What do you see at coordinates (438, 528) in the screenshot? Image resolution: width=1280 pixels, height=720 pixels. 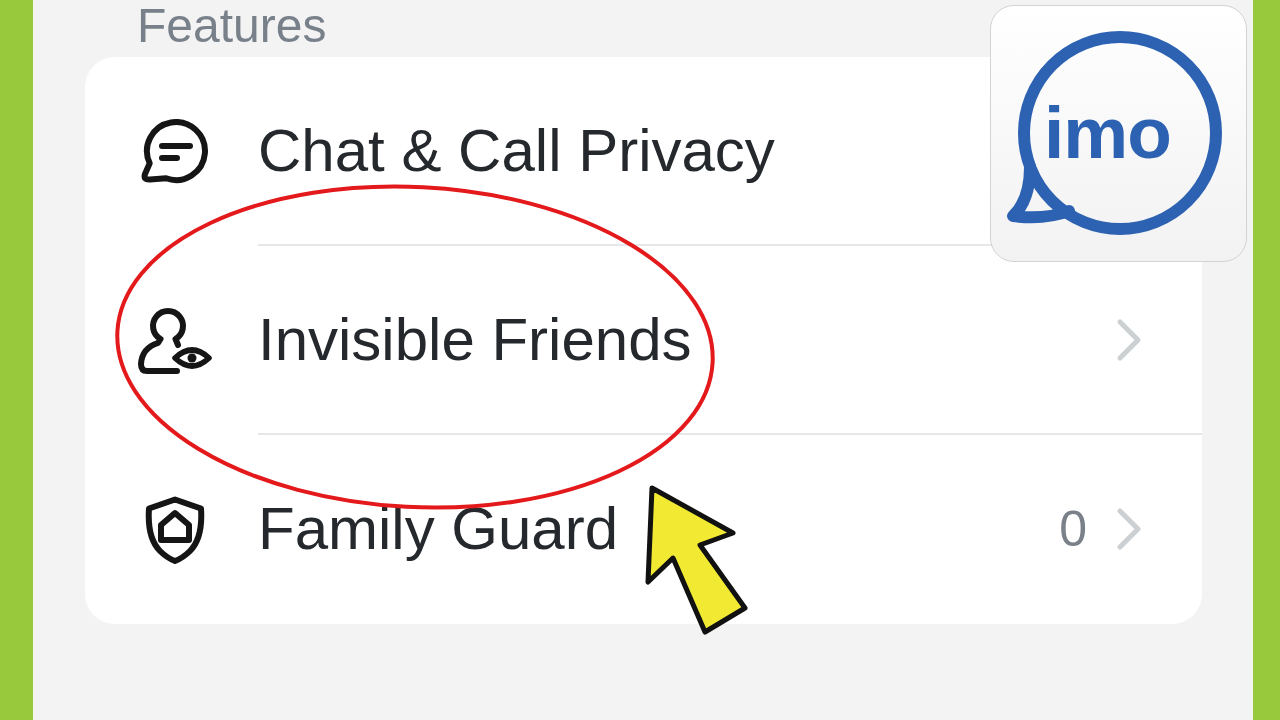 I see `setting-label: Family Guard` at bounding box center [438, 528].